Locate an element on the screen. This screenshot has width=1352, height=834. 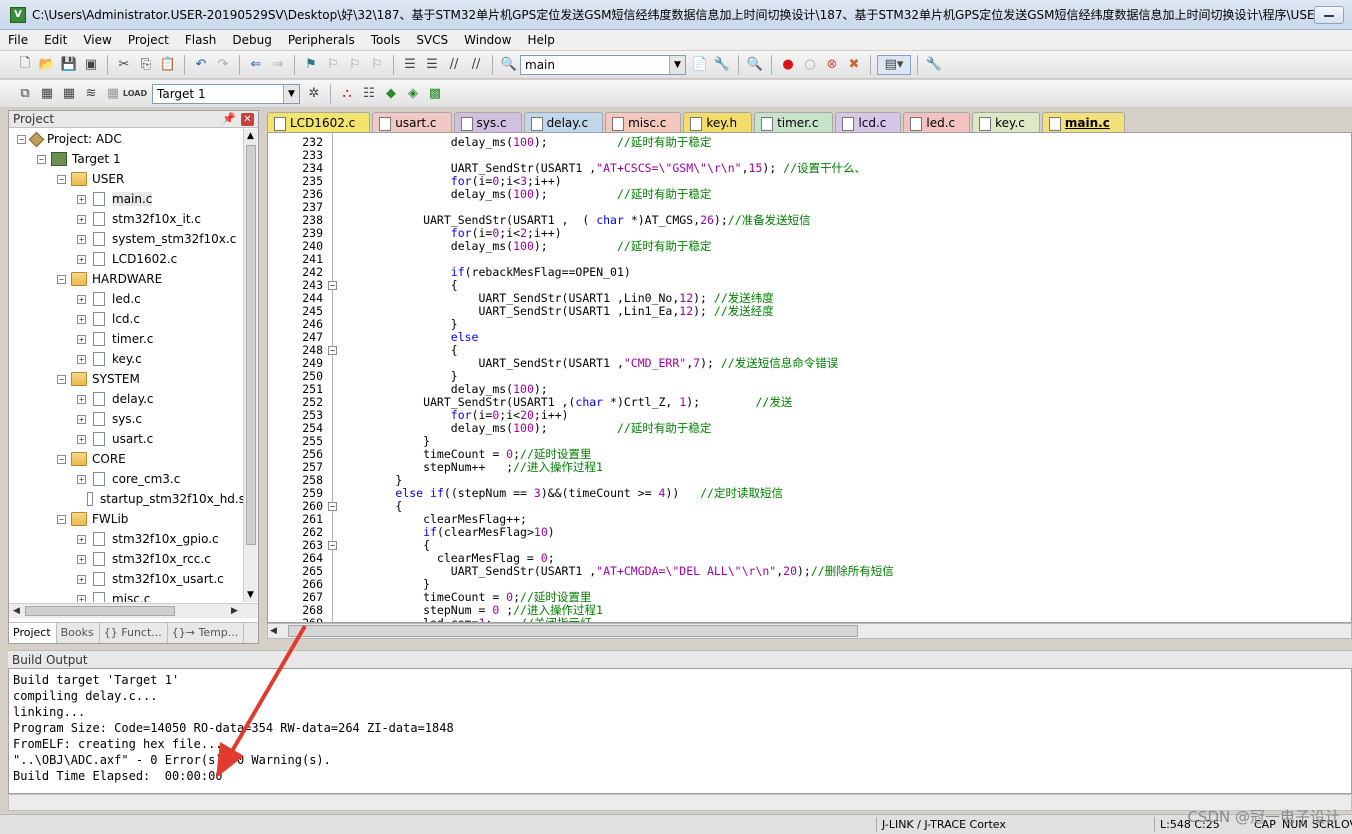
code-line: 236 delay_ms(100); //延时有助于稳定 is located at coordinates (809, 194).